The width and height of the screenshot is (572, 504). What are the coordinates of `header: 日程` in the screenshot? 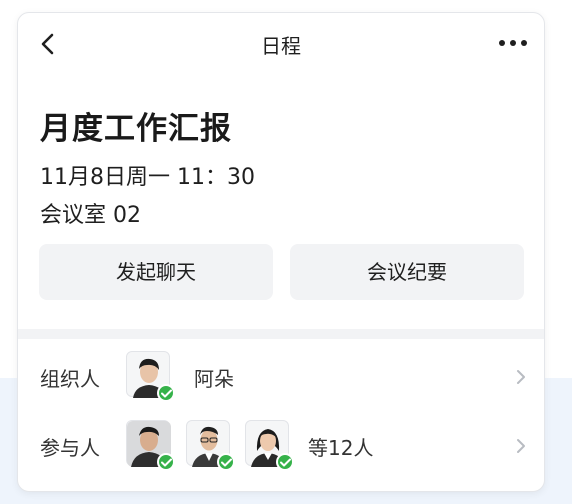 It's located at (281, 44).